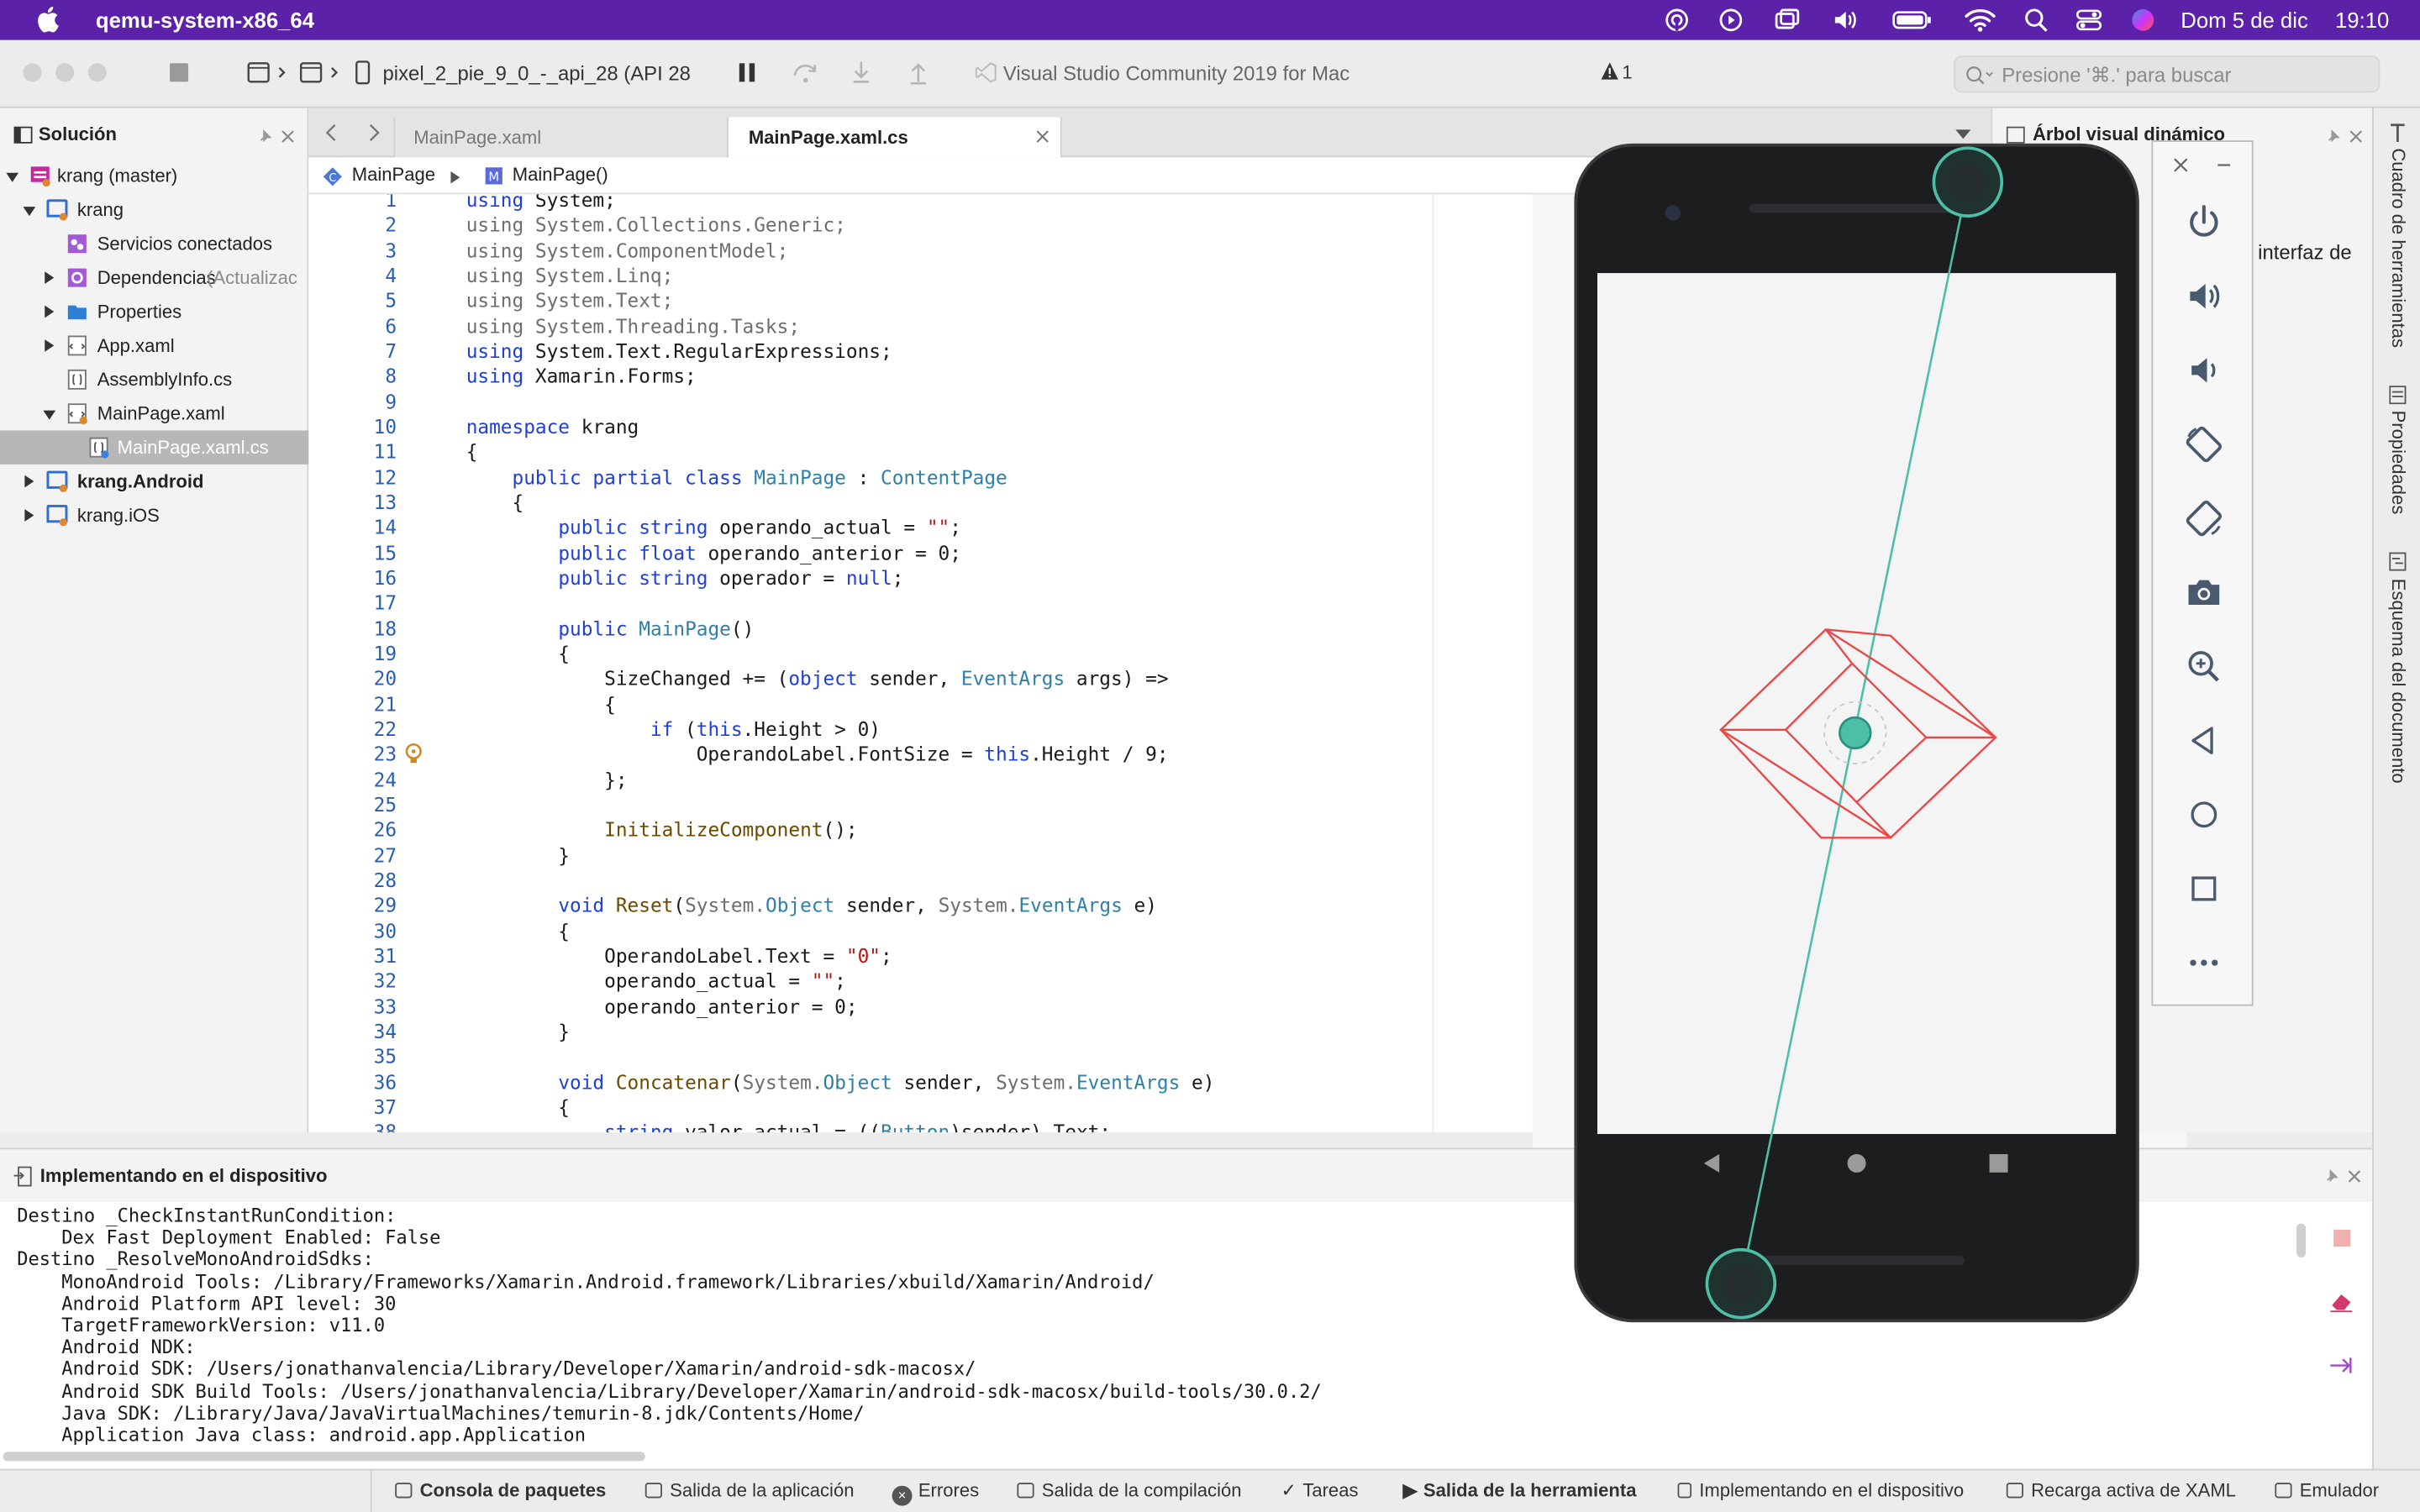 The height and width of the screenshot is (1512, 2420). What do you see at coordinates (921, 553) in the screenshot?
I see `code-line: 15 public float operando_anterior = 0;` at bounding box center [921, 553].